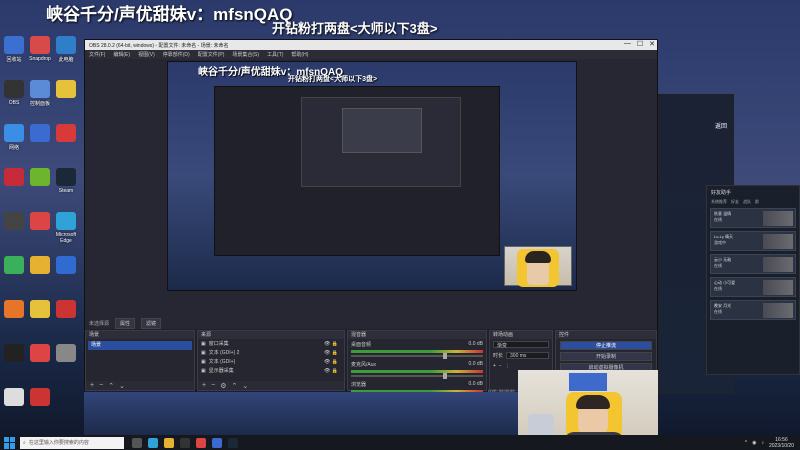  What do you see at coordinates (417, 371) in the screenshot?
I see `volume-meter` at bounding box center [417, 371].